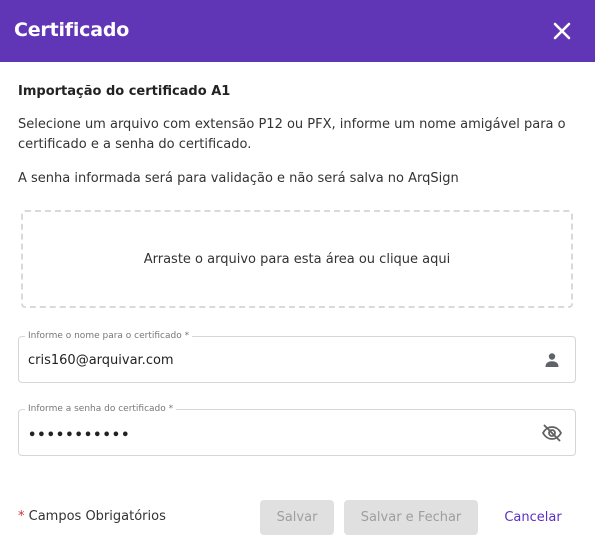 The image size is (595, 552). What do you see at coordinates (411, 517) in the screenshot?
I see `save-and-close-button: Salvar e Fechar` at bounding box center [411, 517].